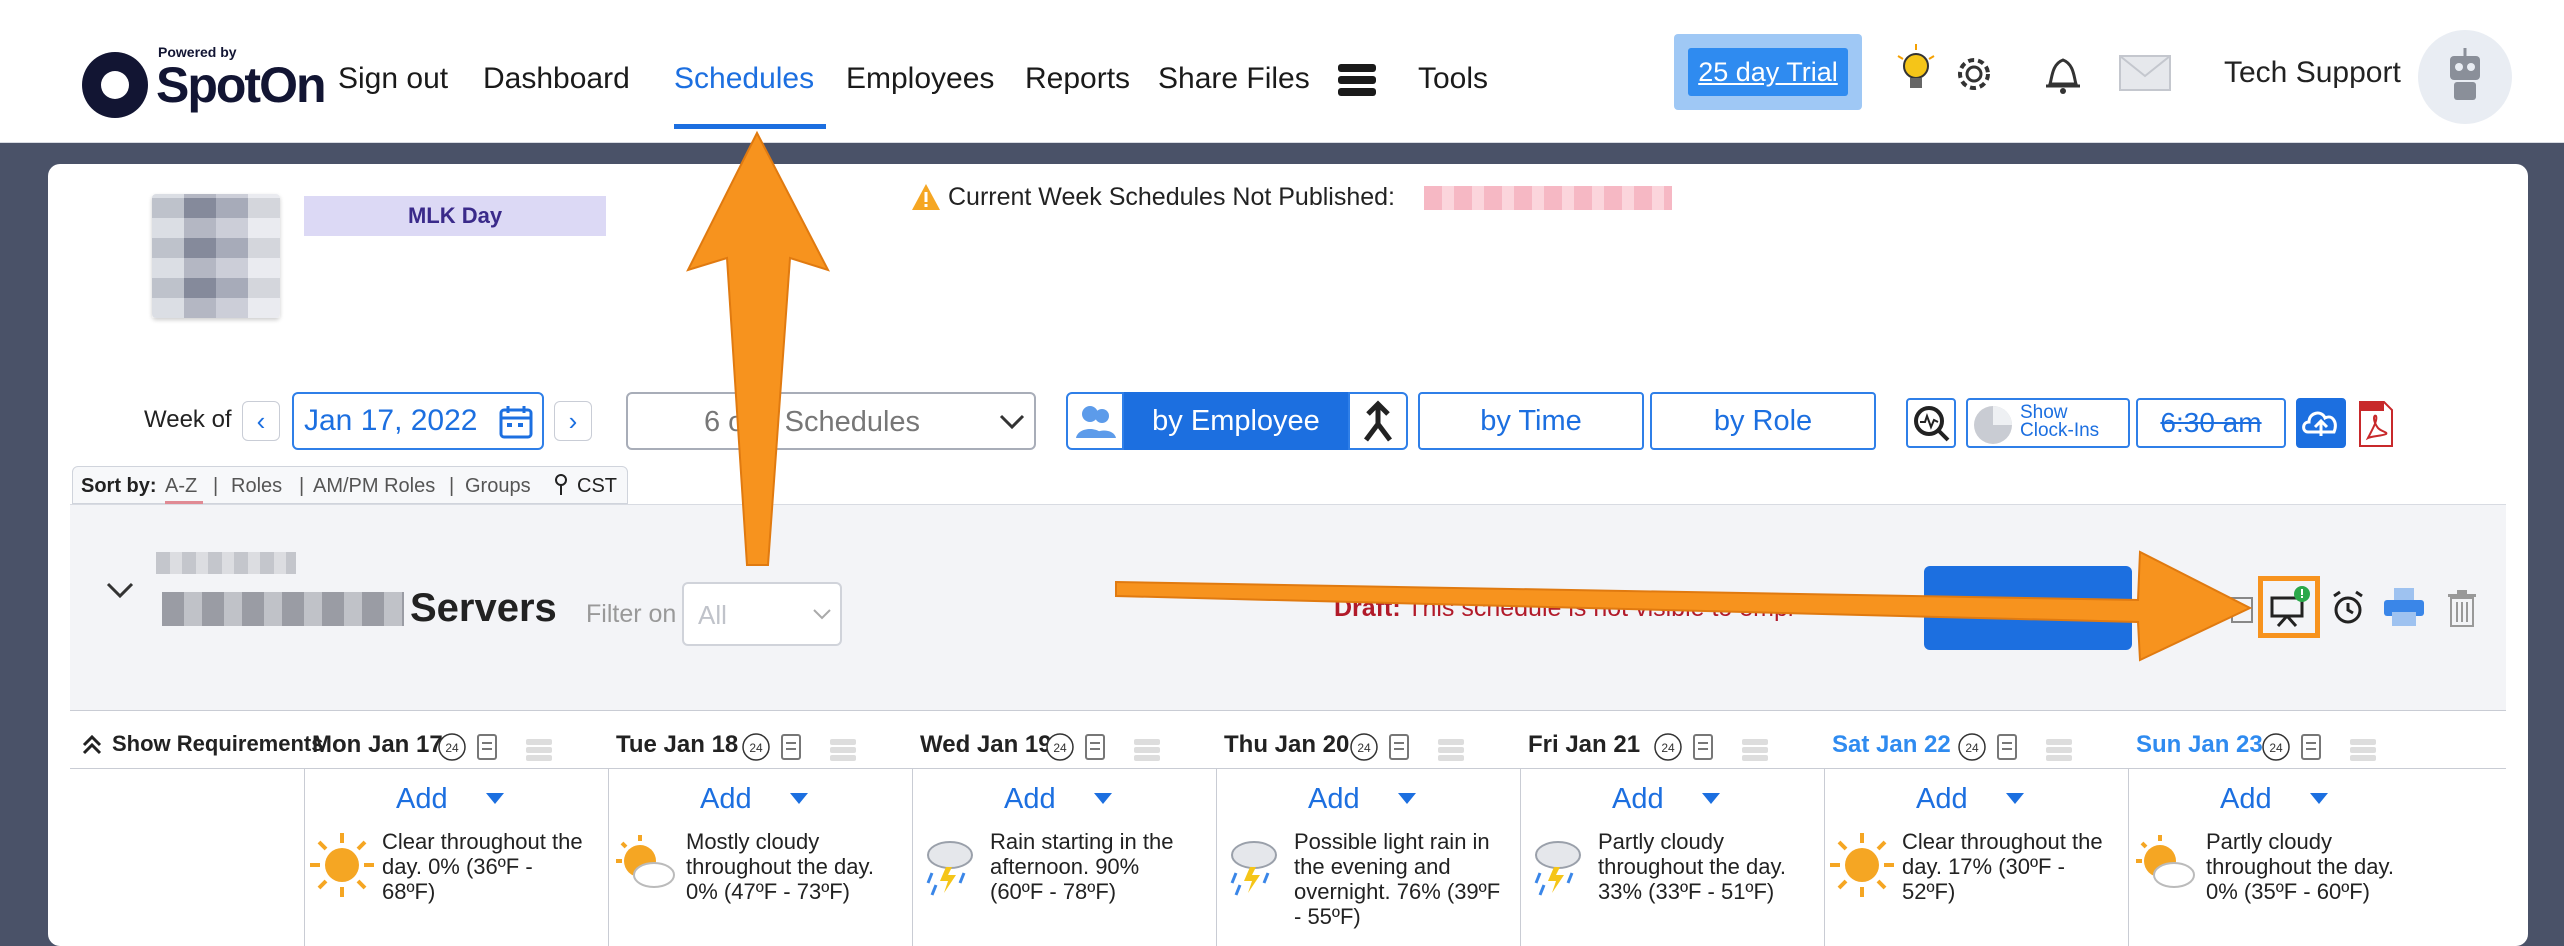 This screenshot has width=2564, height=946. I want to click on stack-icon, so click(1357, 80).